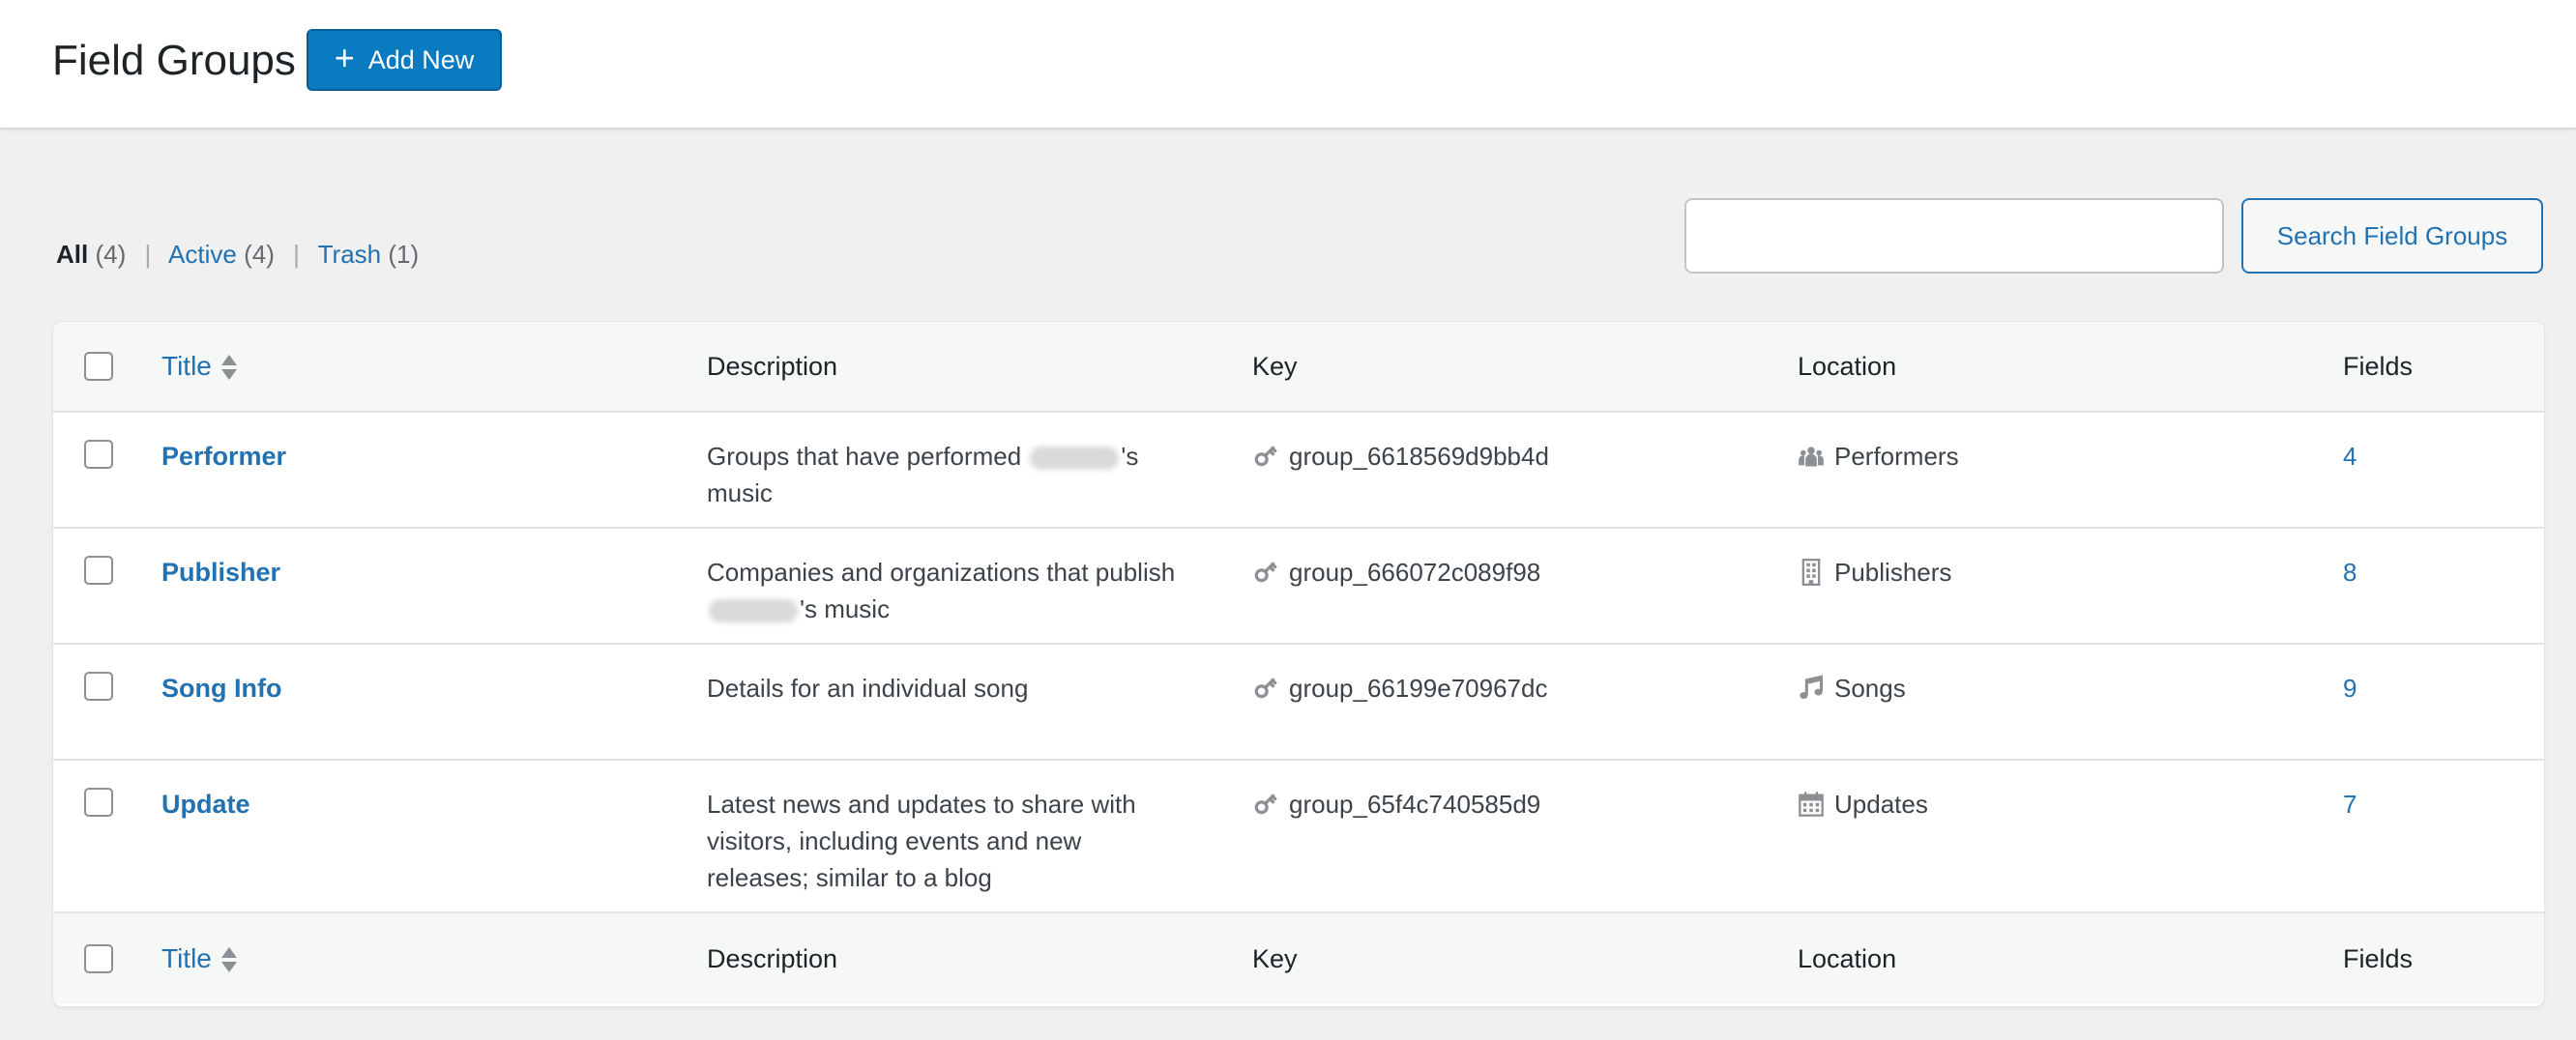 This screenshot has width=2576, height=1040. Describe the element at coordinates (2070, 367) in the screenshot. I see `column-location: Location` at that location.